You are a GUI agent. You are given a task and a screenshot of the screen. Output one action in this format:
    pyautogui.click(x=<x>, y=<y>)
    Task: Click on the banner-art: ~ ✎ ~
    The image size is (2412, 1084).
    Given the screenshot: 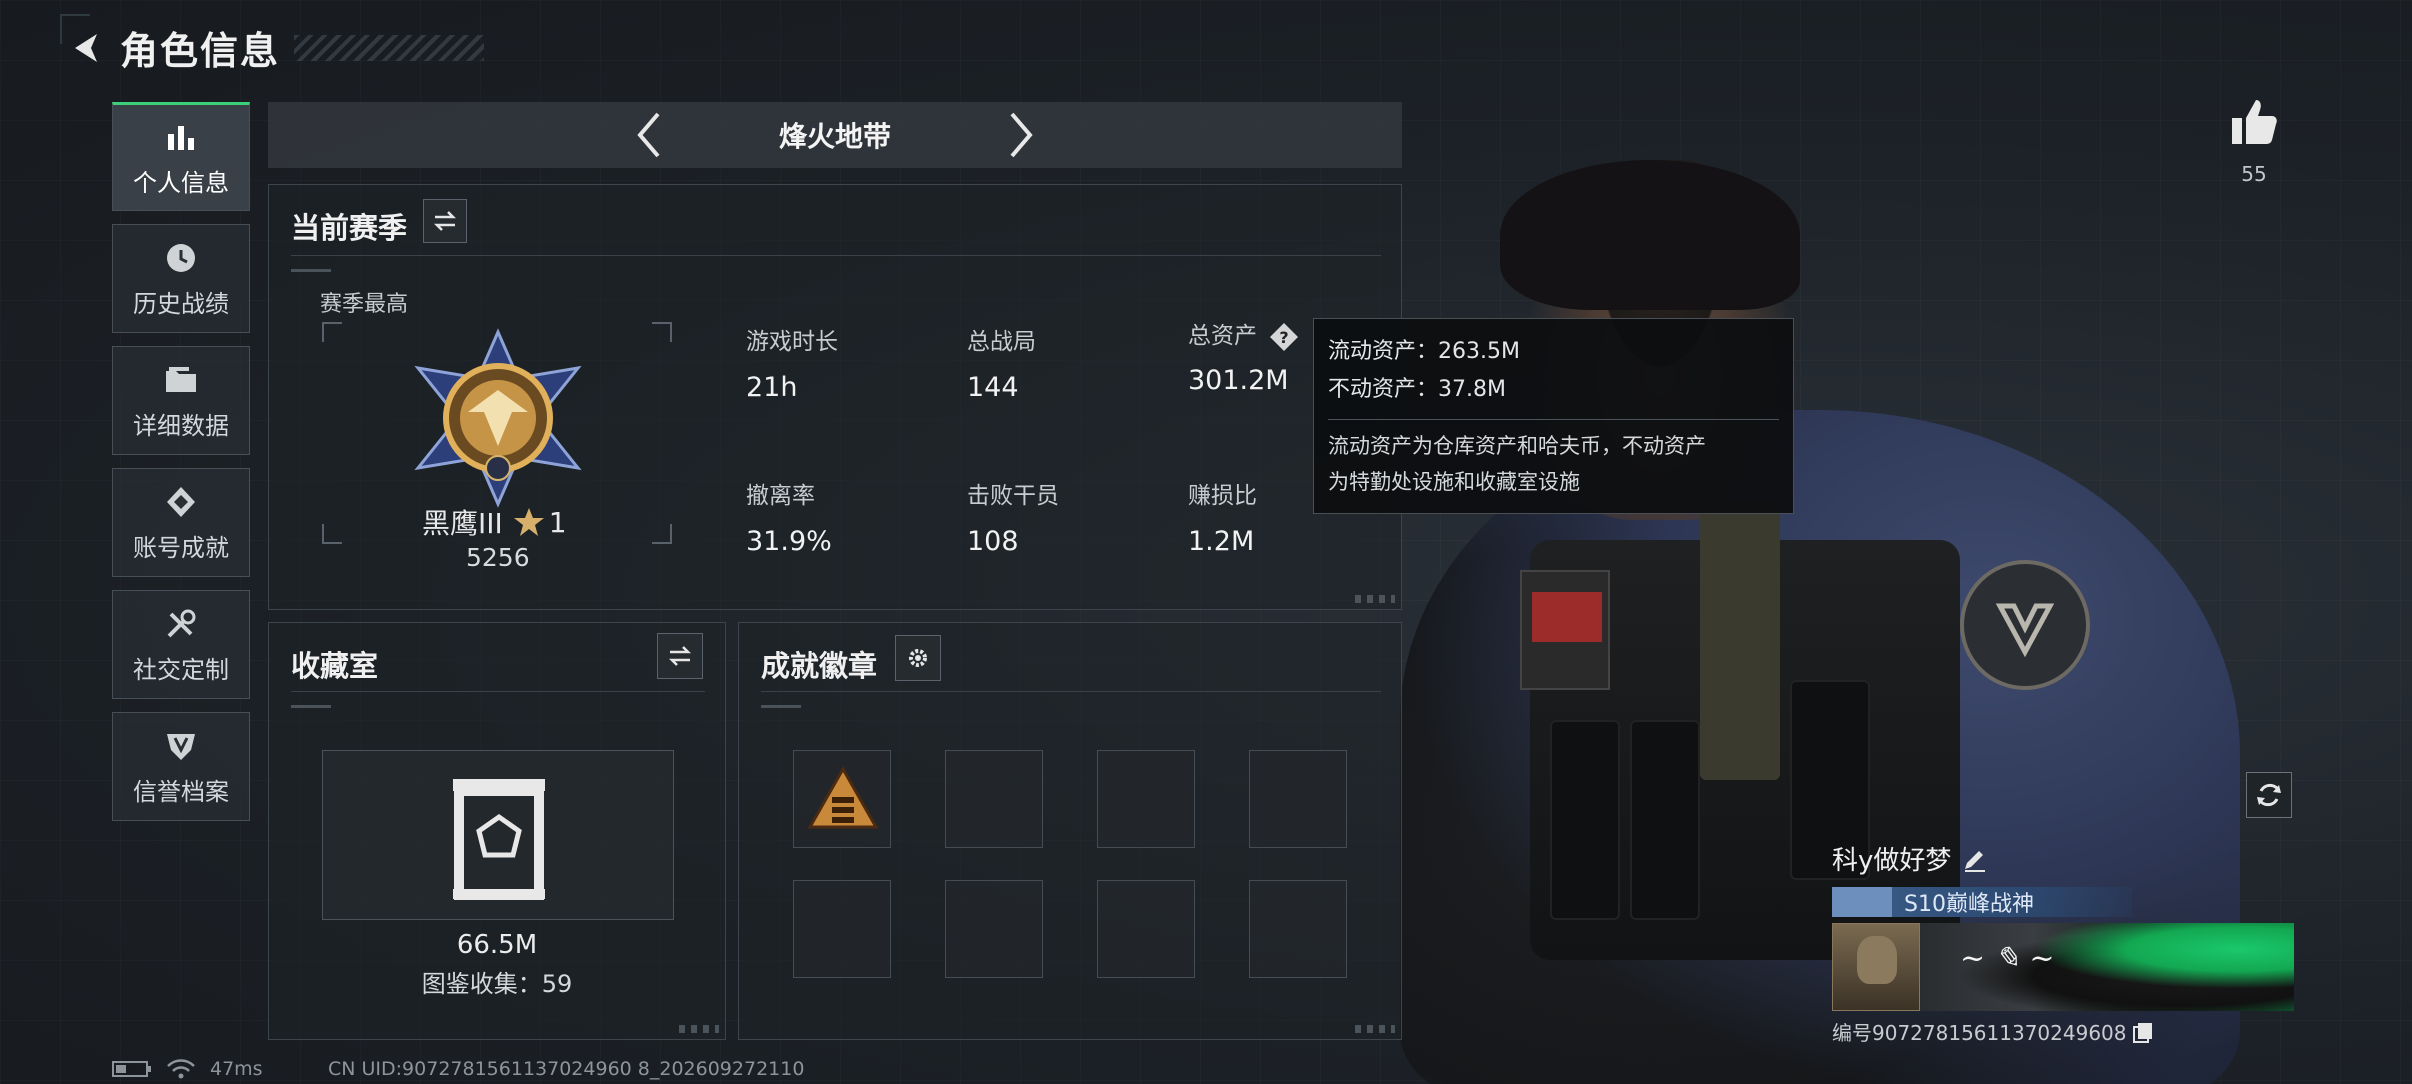 What is the action you would take?
    pyautogui.click(x=2107, y=967)
    